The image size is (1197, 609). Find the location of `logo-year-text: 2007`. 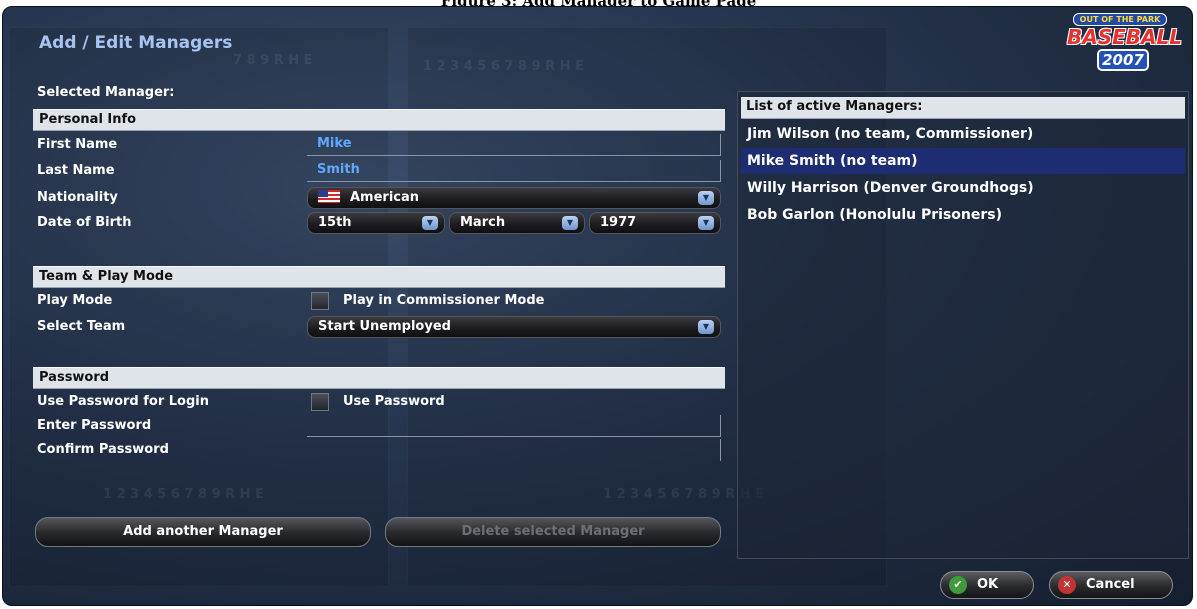

logo-year-text: 2007 is located at coordinates (1123, 60).